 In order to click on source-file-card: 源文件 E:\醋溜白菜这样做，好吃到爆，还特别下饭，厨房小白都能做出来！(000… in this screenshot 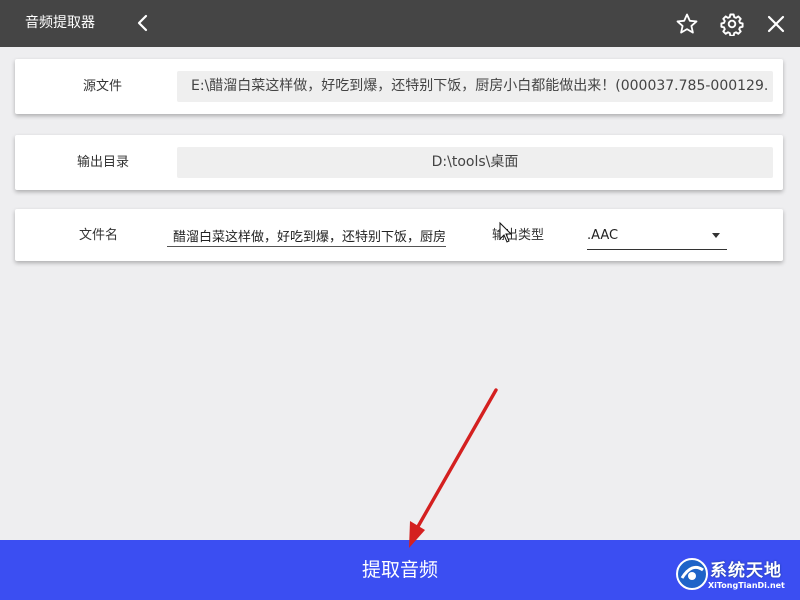, I will do `click(399, 86)`.